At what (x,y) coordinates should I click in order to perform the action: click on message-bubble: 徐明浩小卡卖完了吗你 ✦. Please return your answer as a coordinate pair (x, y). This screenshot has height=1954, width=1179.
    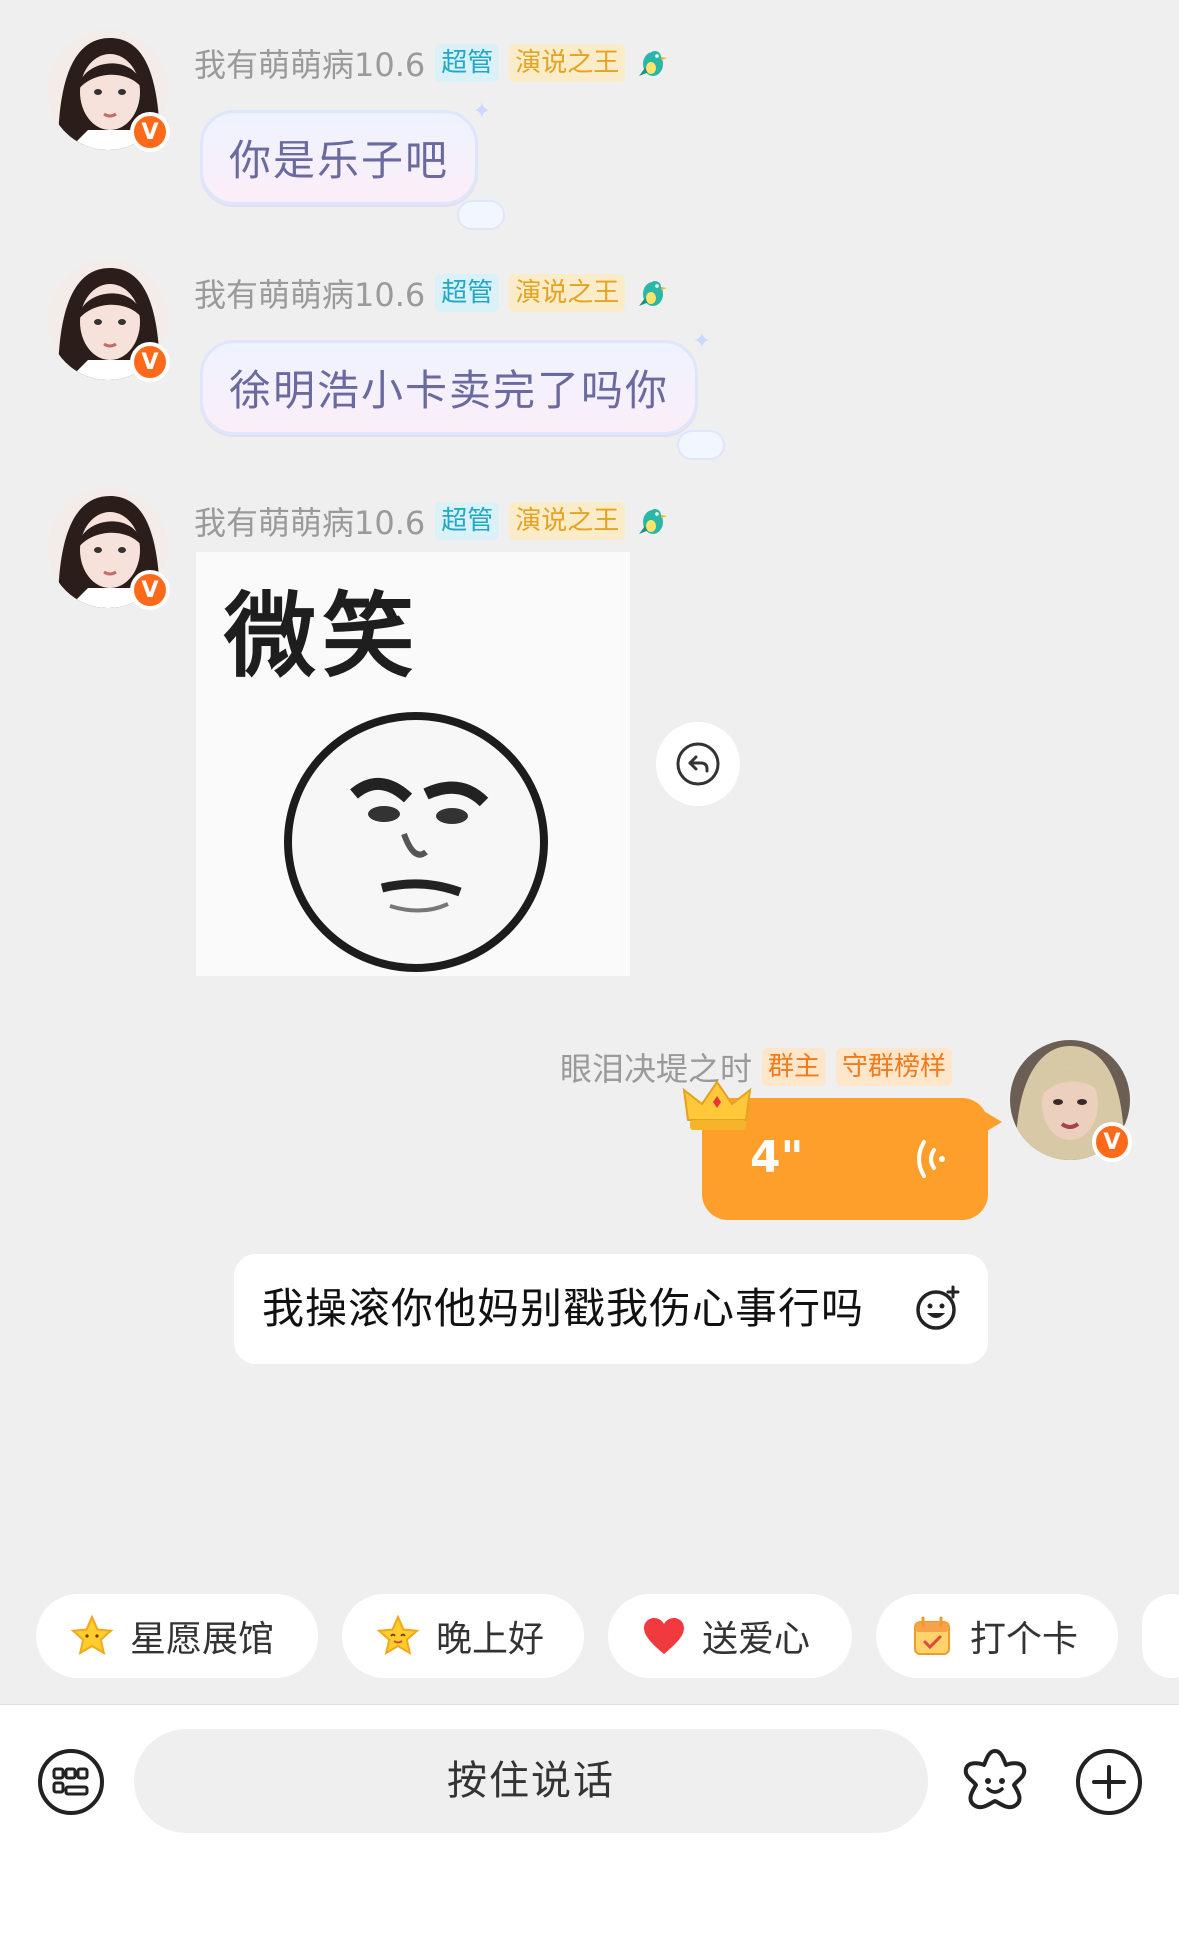
    Looking at the image, I should click on (463, 394).